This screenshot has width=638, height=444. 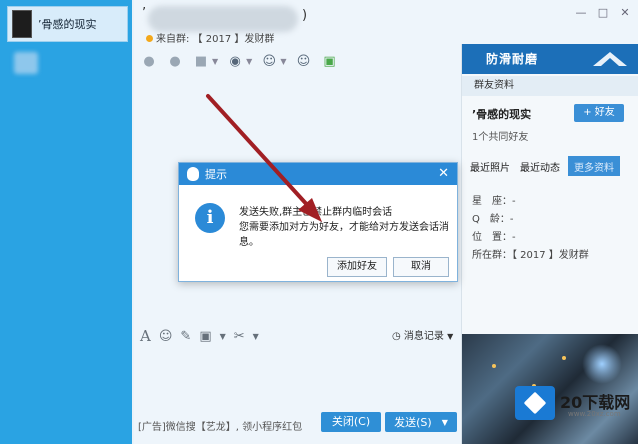 What do you see at coordinates (149, 38) in the screenshot?
I see `source-group-icon` at bounding box center [149, 38].